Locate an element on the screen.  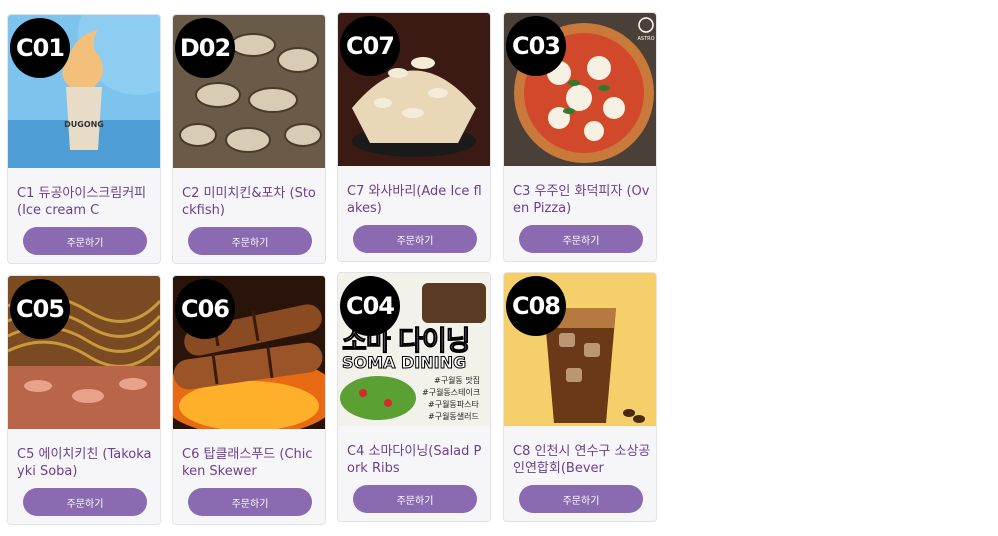
product-code-badge: C07 is located at coordinates (370, 46).